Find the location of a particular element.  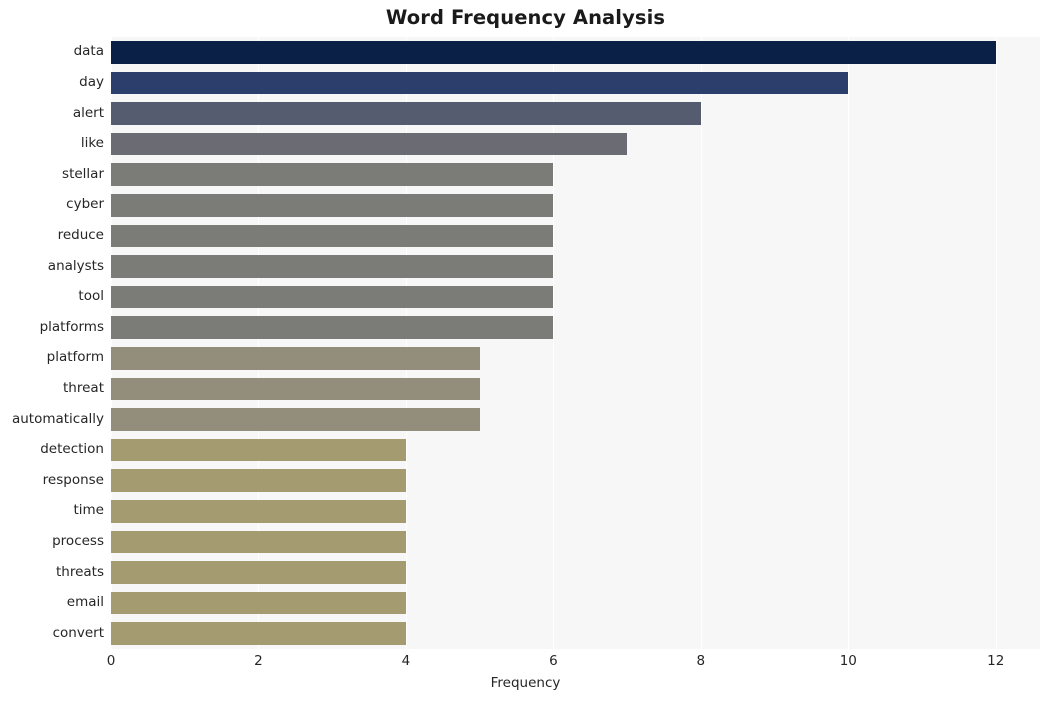

bar-alert is located at coordinates (406, 113).